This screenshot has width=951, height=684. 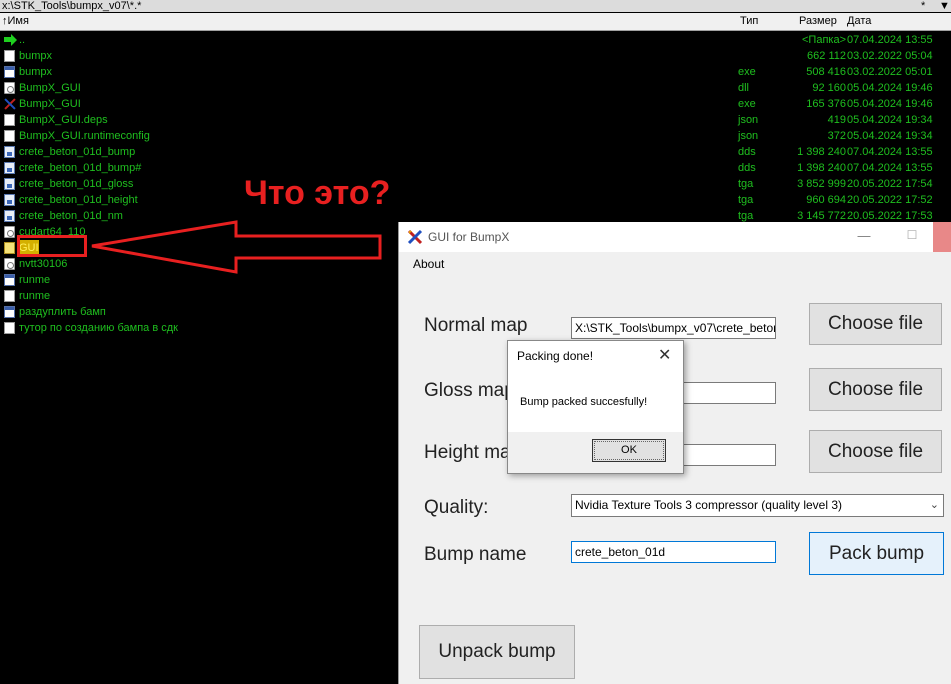 What do you see at coordinates (469, 390) in the screenshot?
I see `gloss-map-label: Gloss map` at bounding box center [469, 390].